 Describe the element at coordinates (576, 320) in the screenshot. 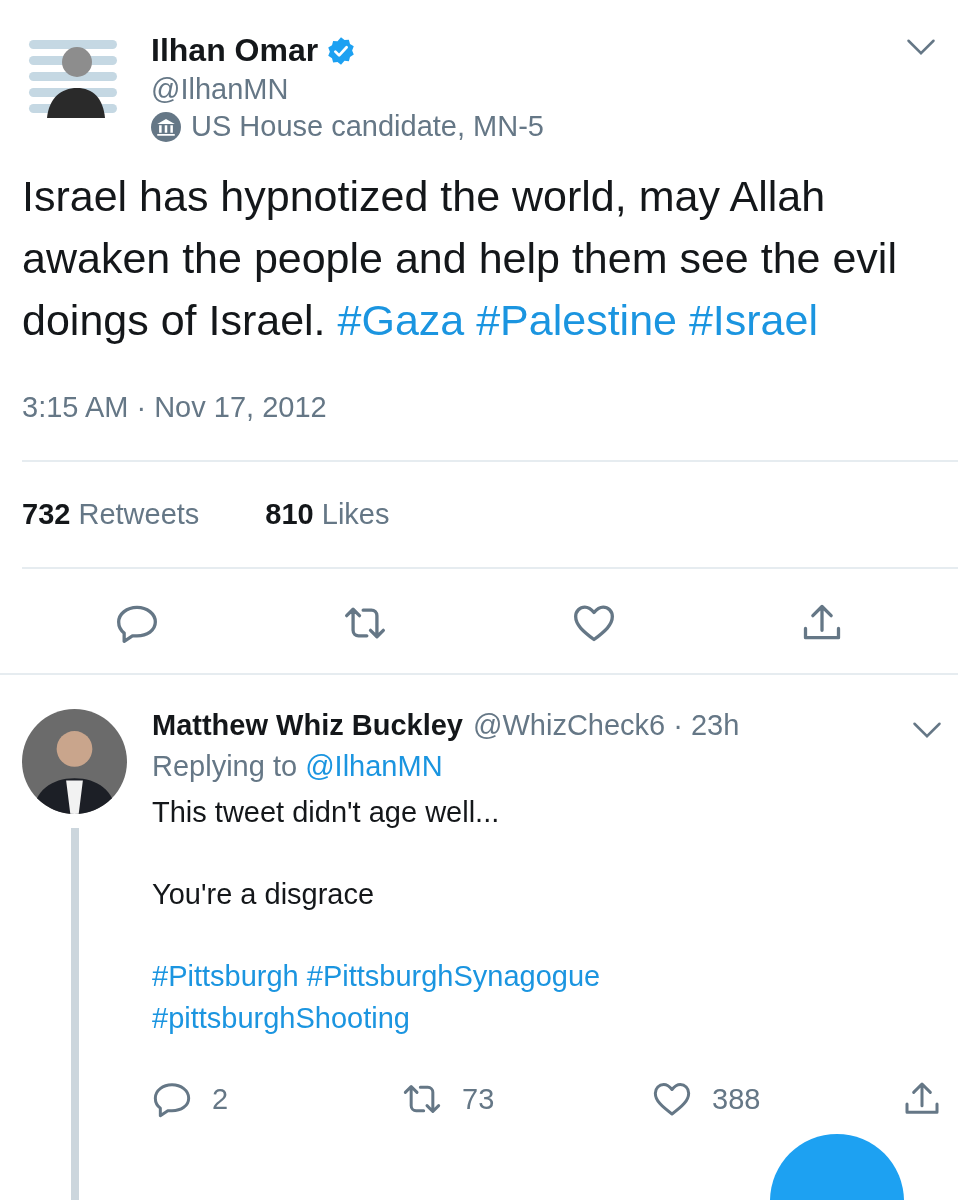

I see `hashtag-link: #Palestine` at that location.